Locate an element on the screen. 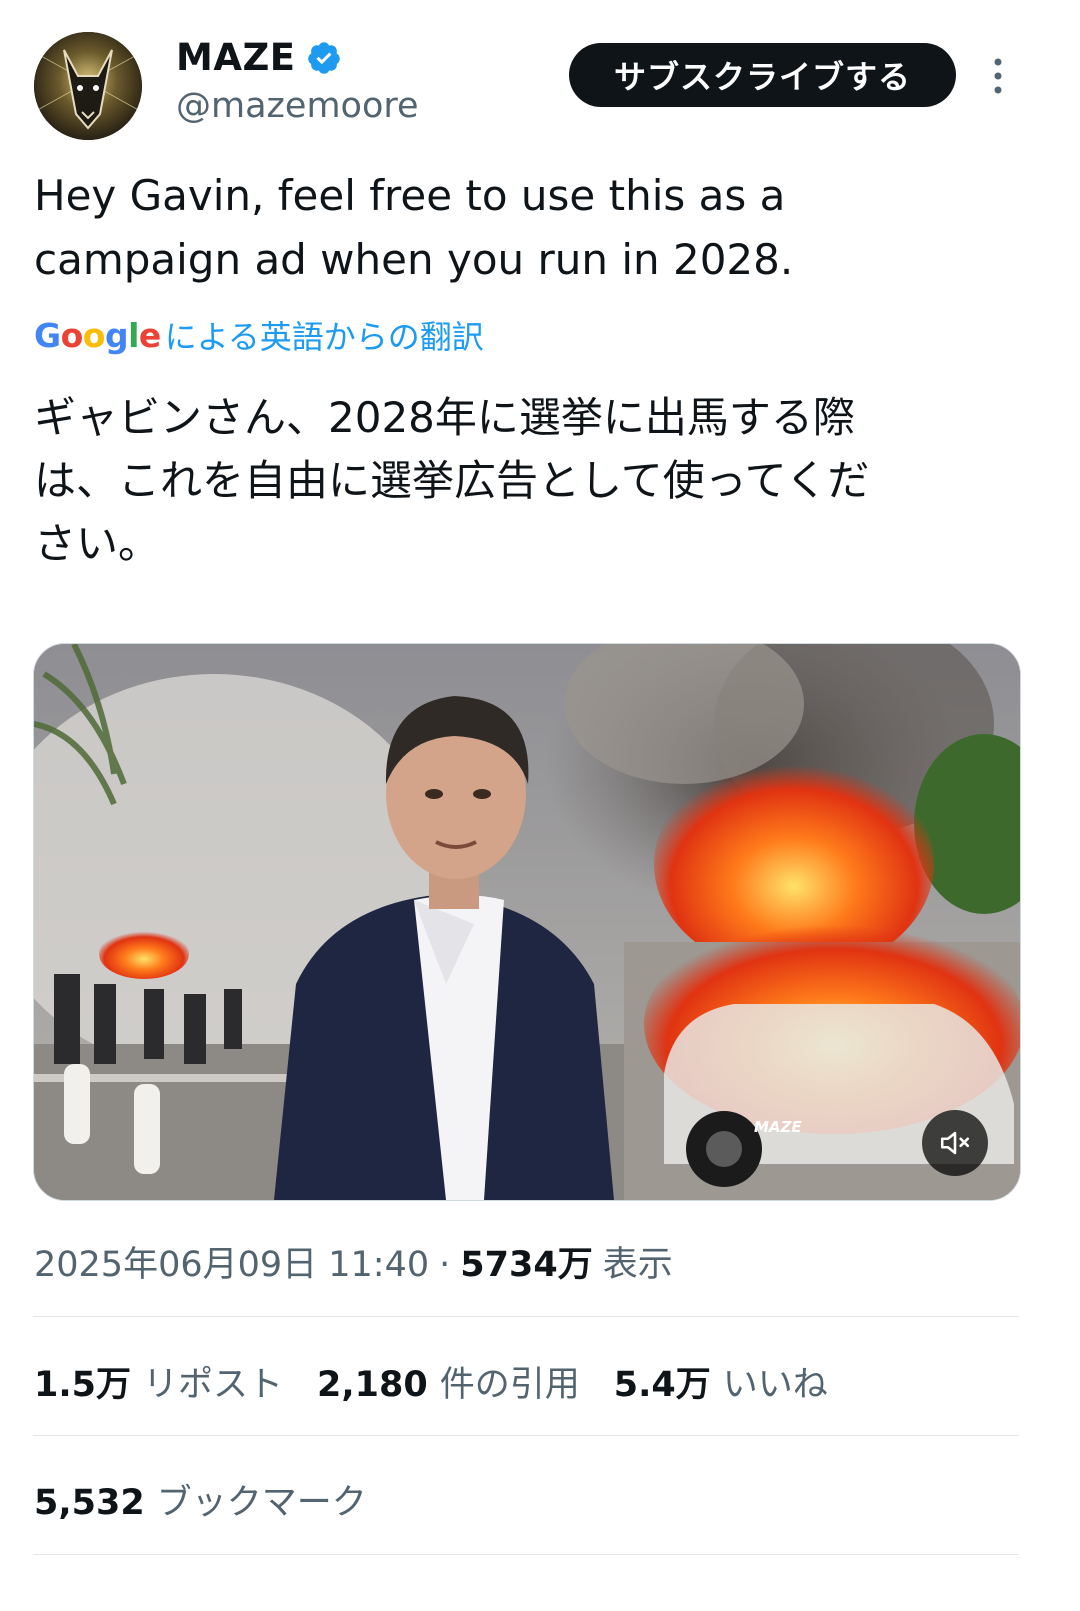 Image resolution: width=1080 pixels, height=1611 pixels. bookmarks-stat: 5,532 ブックマーク is located at coordinates (200, 1499).